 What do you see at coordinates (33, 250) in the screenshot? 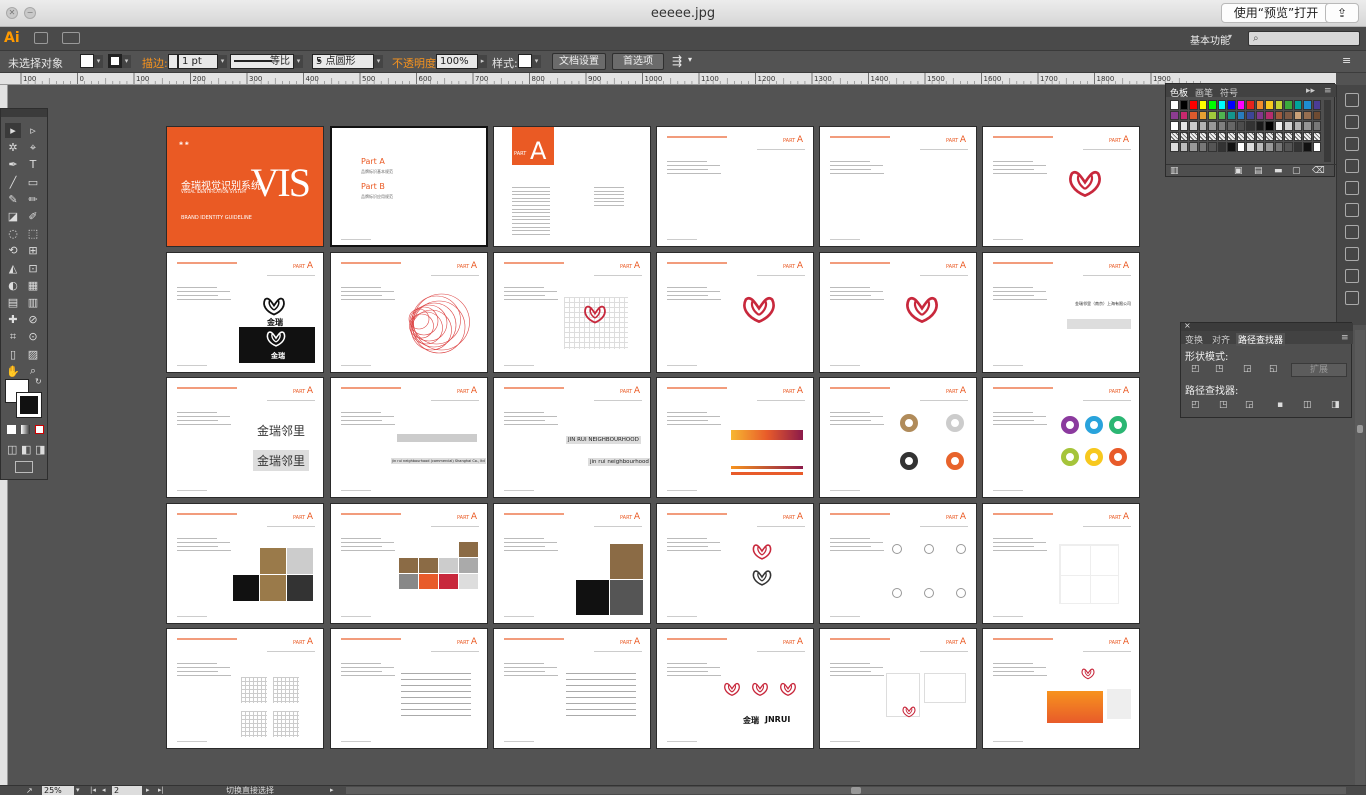
I see `free-transform-icon: ⊞` at bounding box center [33, 250].